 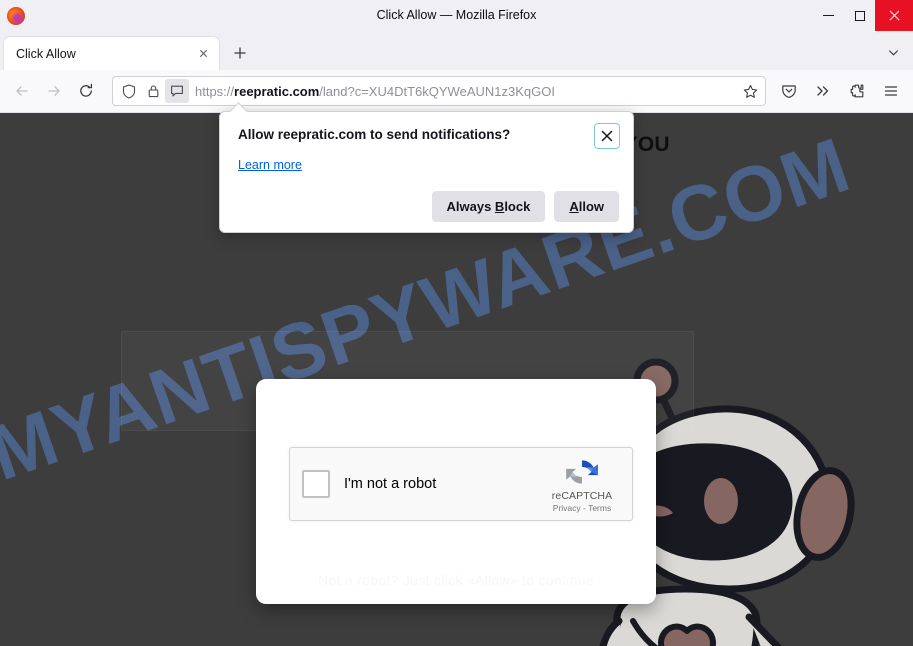 What do you see at coordinates (582, 496) in the screenshot?
I see `recaptcha-brand-name: reCAPTCHA` at bounding box center [582, 496].